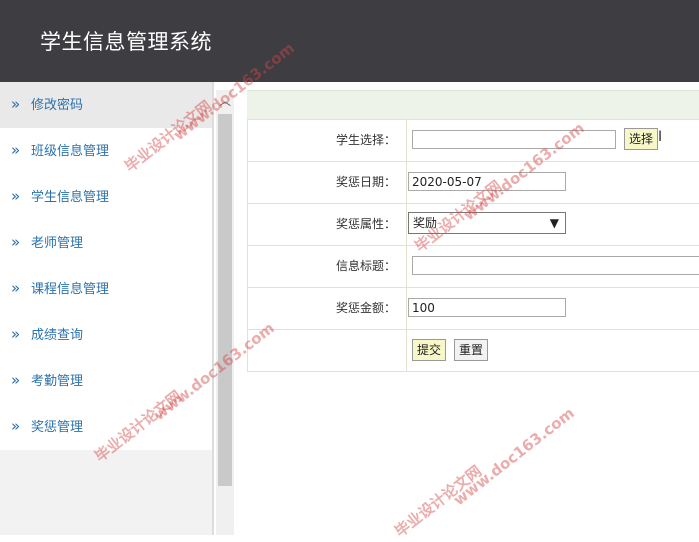  I want to click on field-label: 信息标题：, so click(327, 266).